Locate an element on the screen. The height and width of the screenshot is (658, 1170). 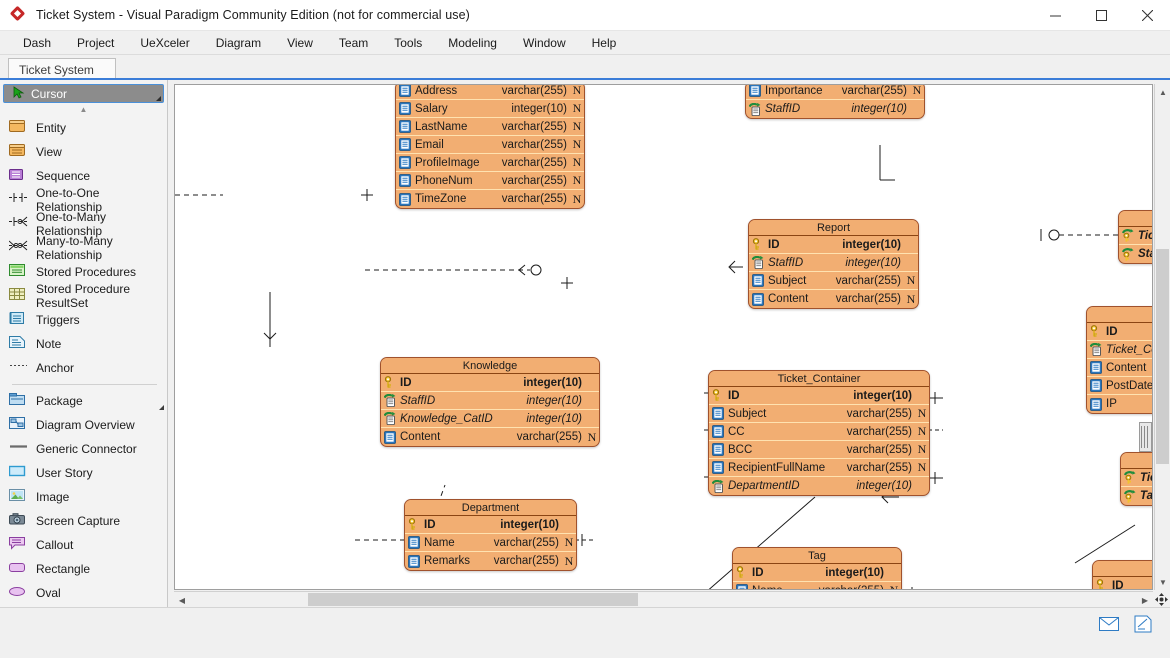
pan-move-icon is located at coordinates (1161, 599).